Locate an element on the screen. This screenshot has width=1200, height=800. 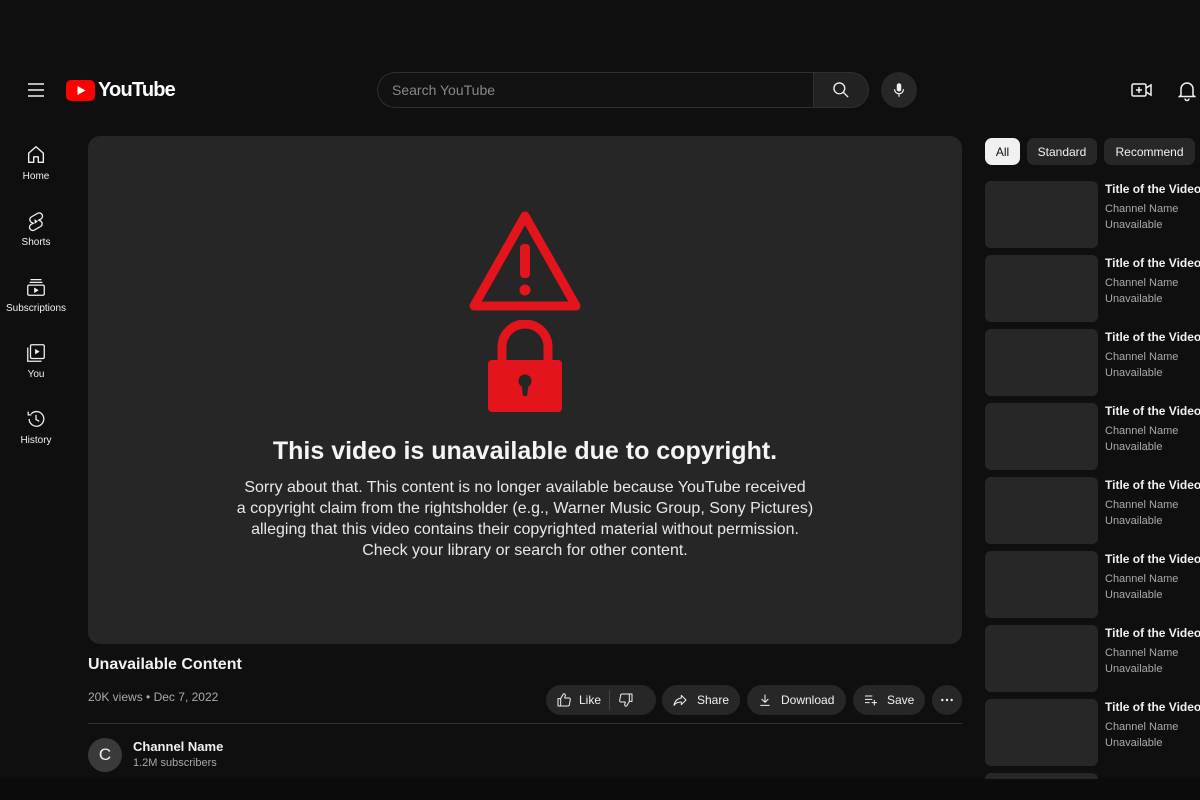
like-dislike-group: Like is located at coordinates (601, 700).